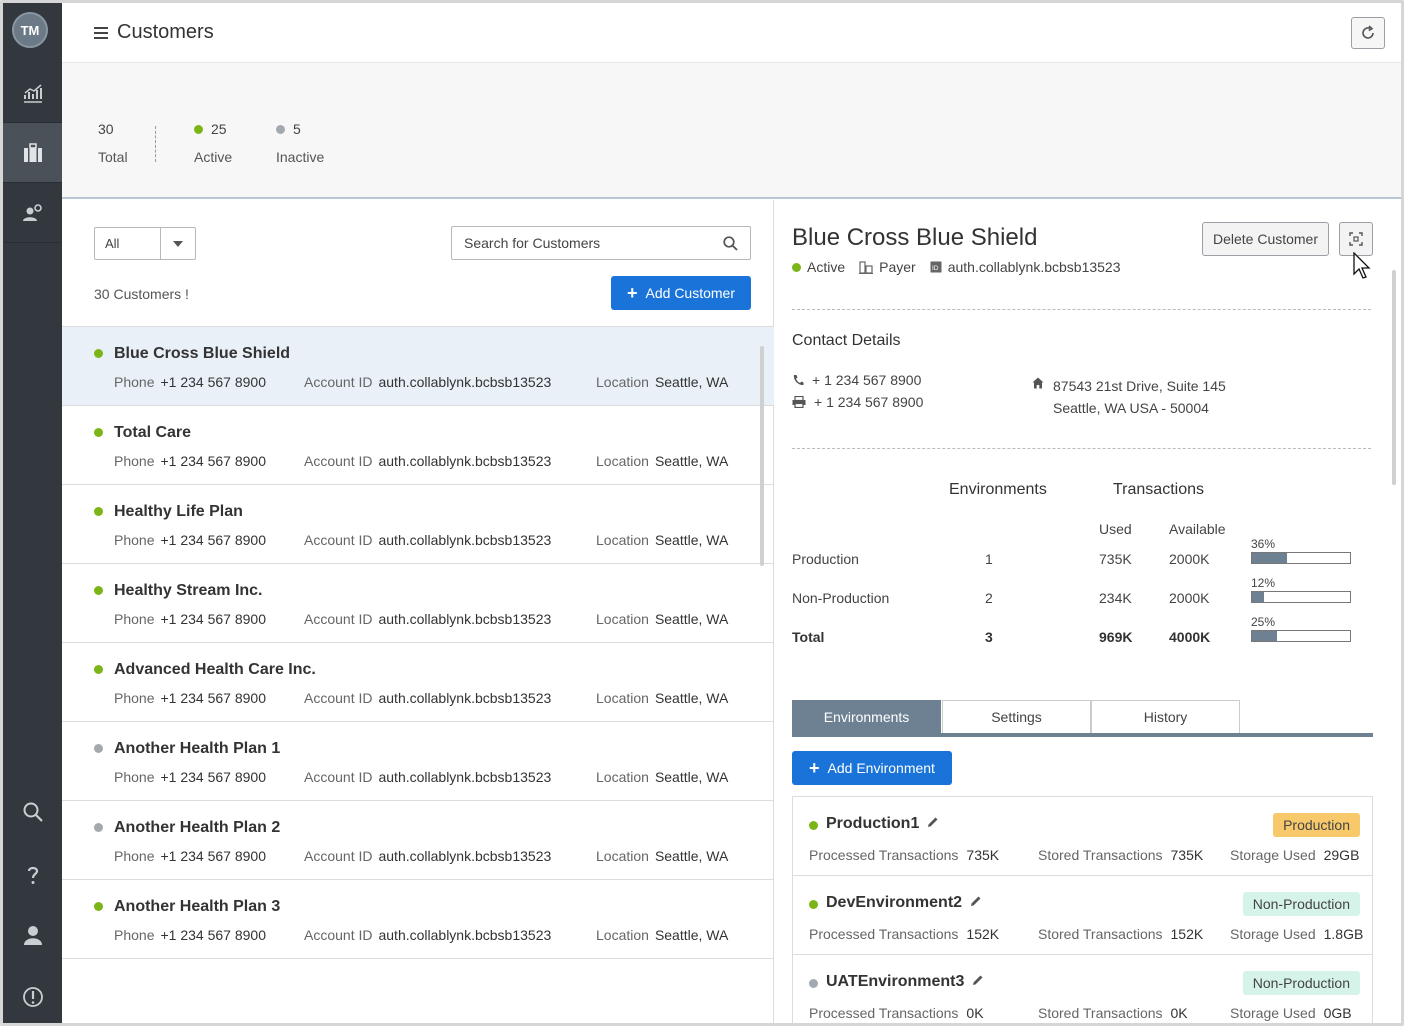 The image size is (1404, 1026). Describe the element at coordinates (465, 619) in the screenshot. I see `customer-account-id-value: auth.collablynk.bcbsb13523` at that location.